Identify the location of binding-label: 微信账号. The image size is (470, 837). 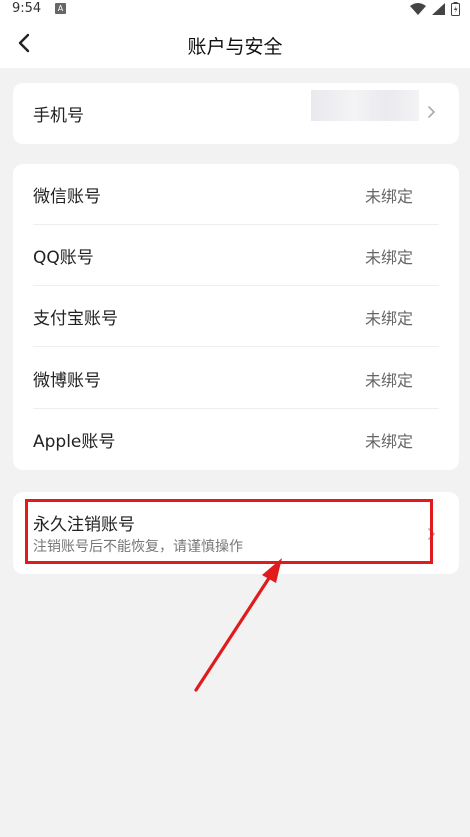
(67, 197).